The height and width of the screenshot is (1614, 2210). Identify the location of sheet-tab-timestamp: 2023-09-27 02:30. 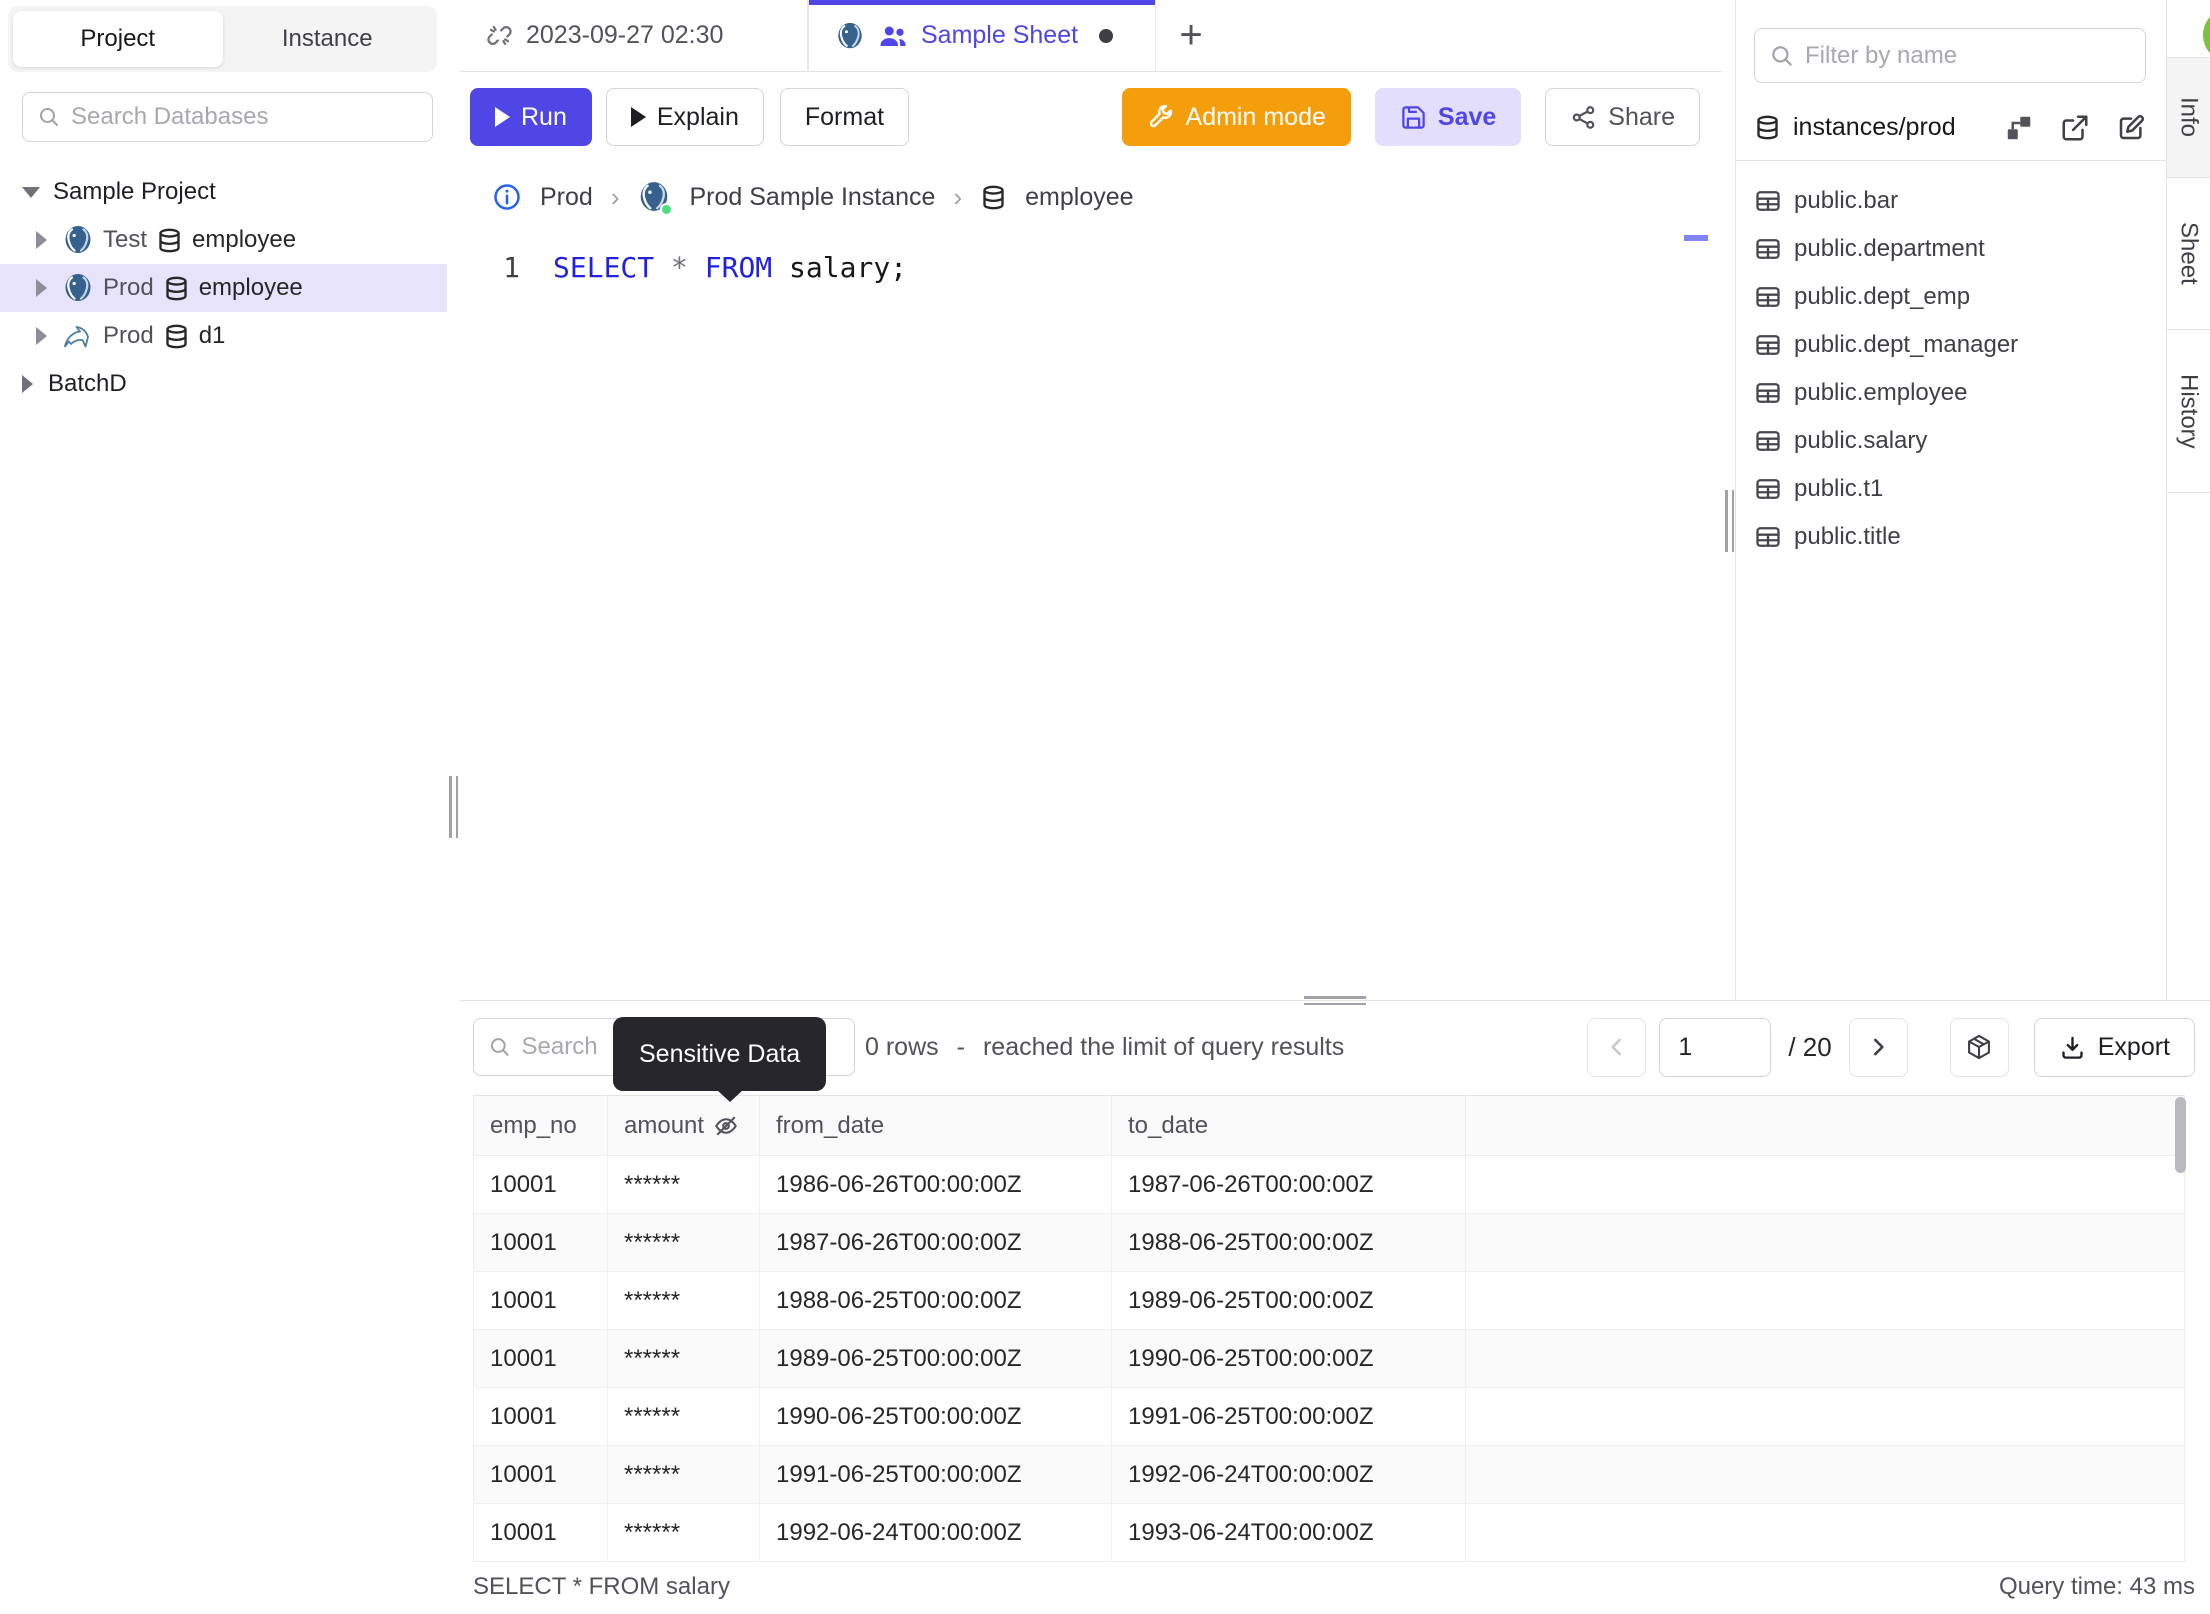
(634, 35).